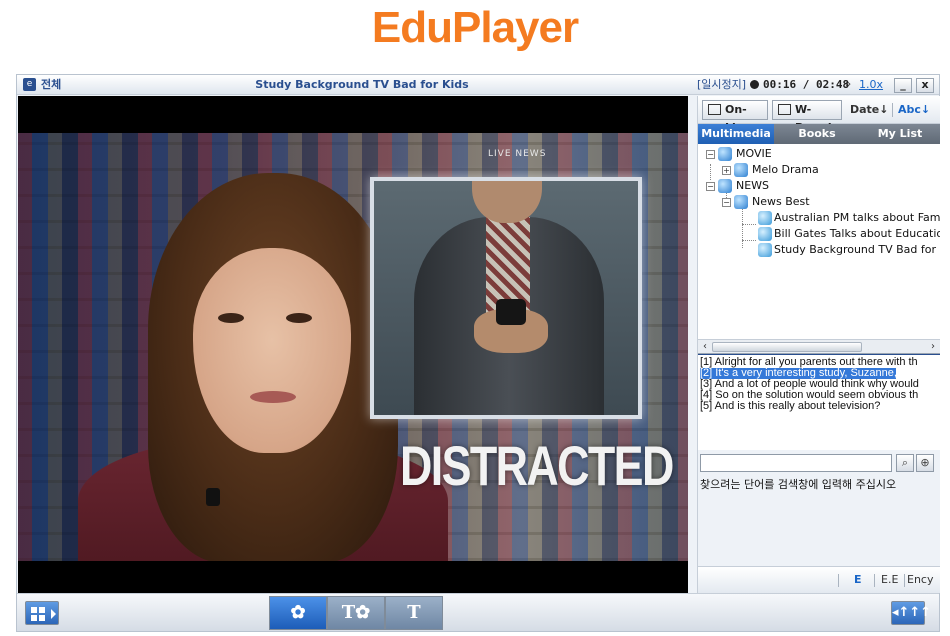 The width and height of the screenshot is (950, 636). What do you see at coordinates (414, 613) in the screenshot?
I see `mode-text-button: T` at bounding box center [414, 613].